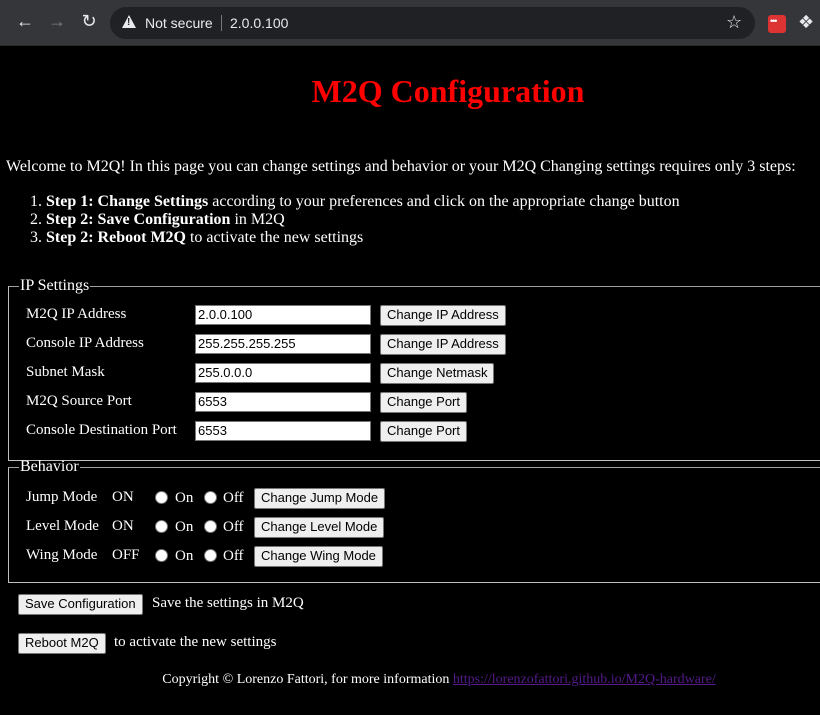 Image resolution: width=820 pixels, height=715 pixels. I want to click on source-port-input: 6553, so click(283, 402).